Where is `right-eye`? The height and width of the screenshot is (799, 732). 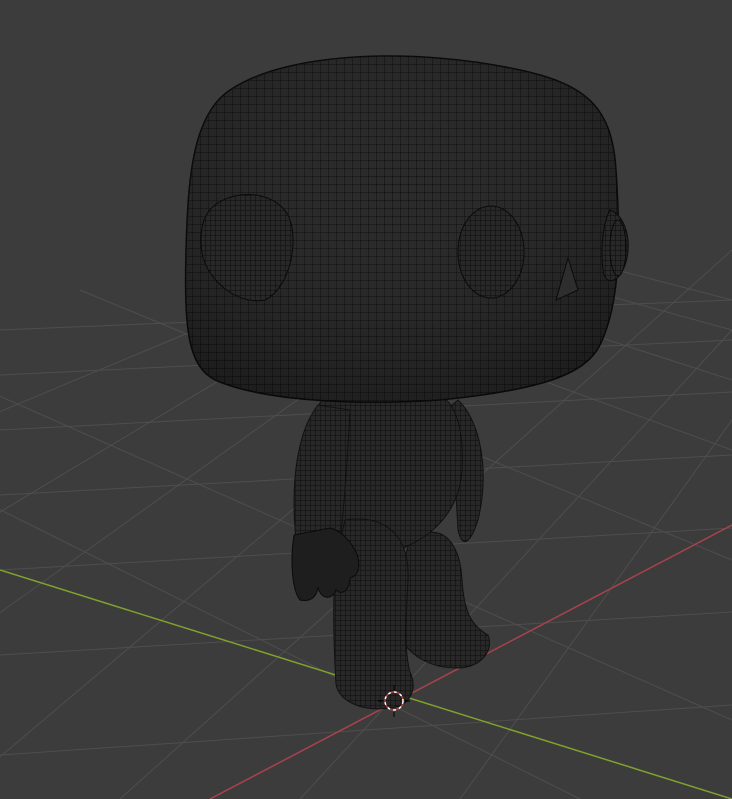
right-eye is located at coordinates (618, 248).